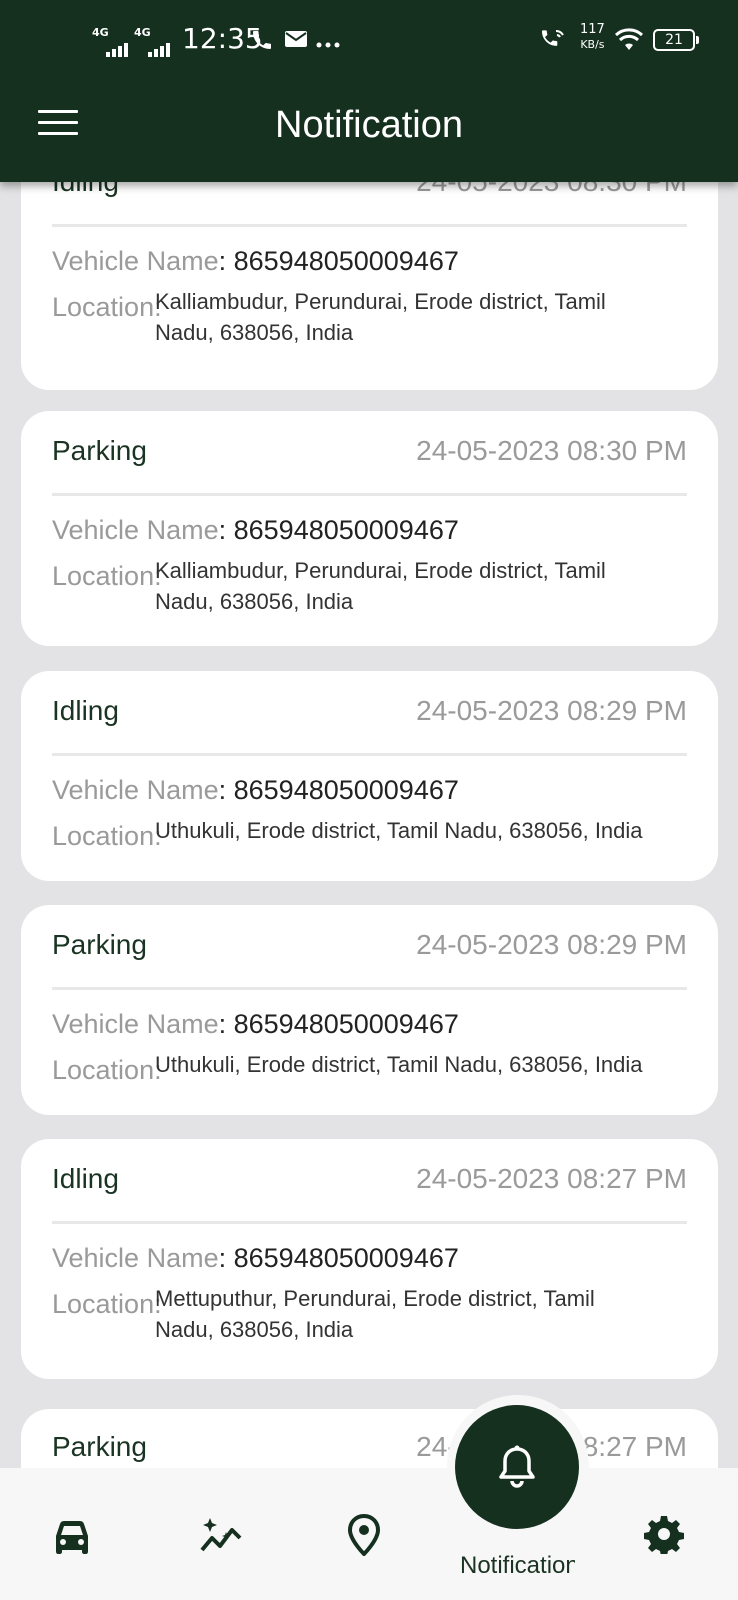 The width and height of the screenshot is (738, 1600). I want to click on analytics-icon, so click(221, 1538).